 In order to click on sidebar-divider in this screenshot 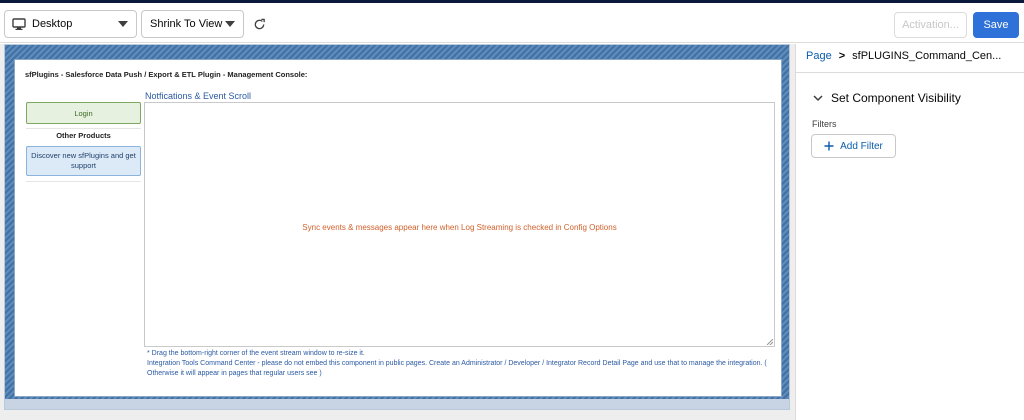, I will do `click(83, 181)`.